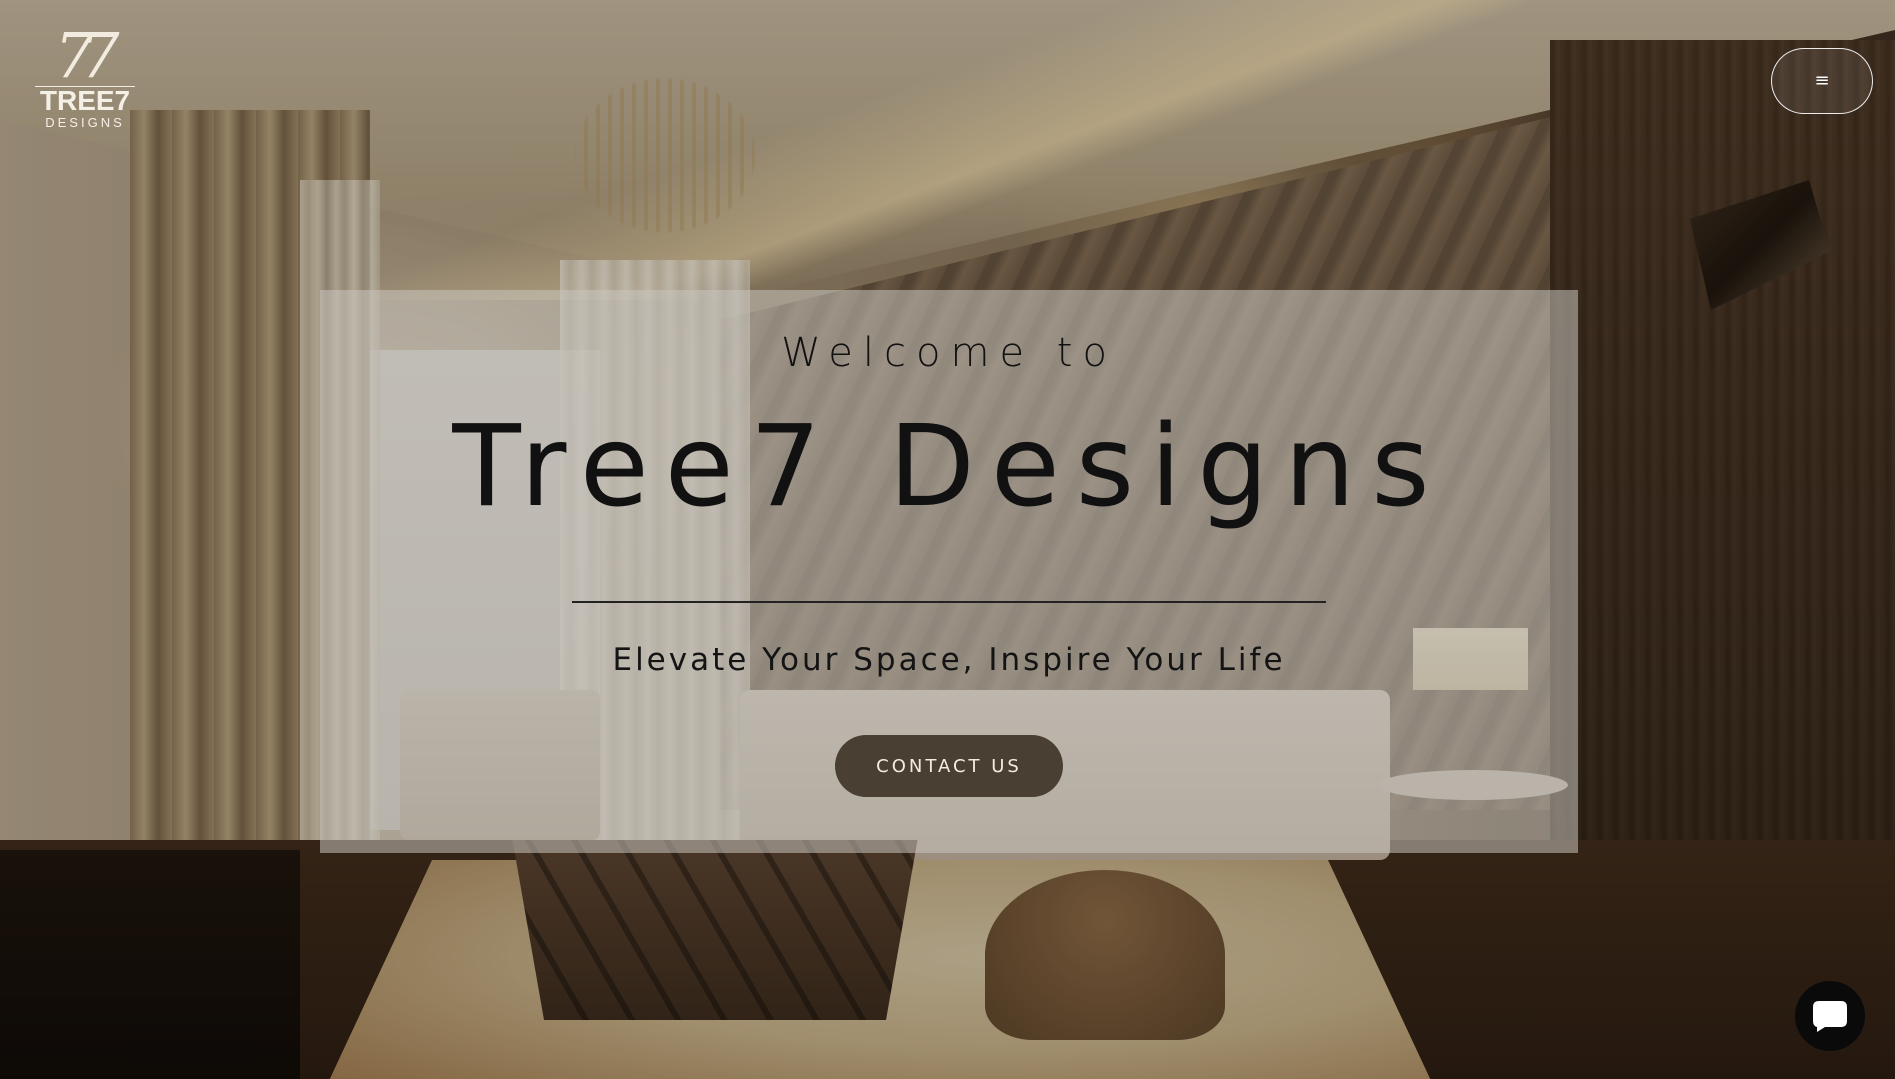 Image resolution: width=1895 pixels, height=1079 pixels. I want to click on chat-bubble-icon, so click(1830, 1016).